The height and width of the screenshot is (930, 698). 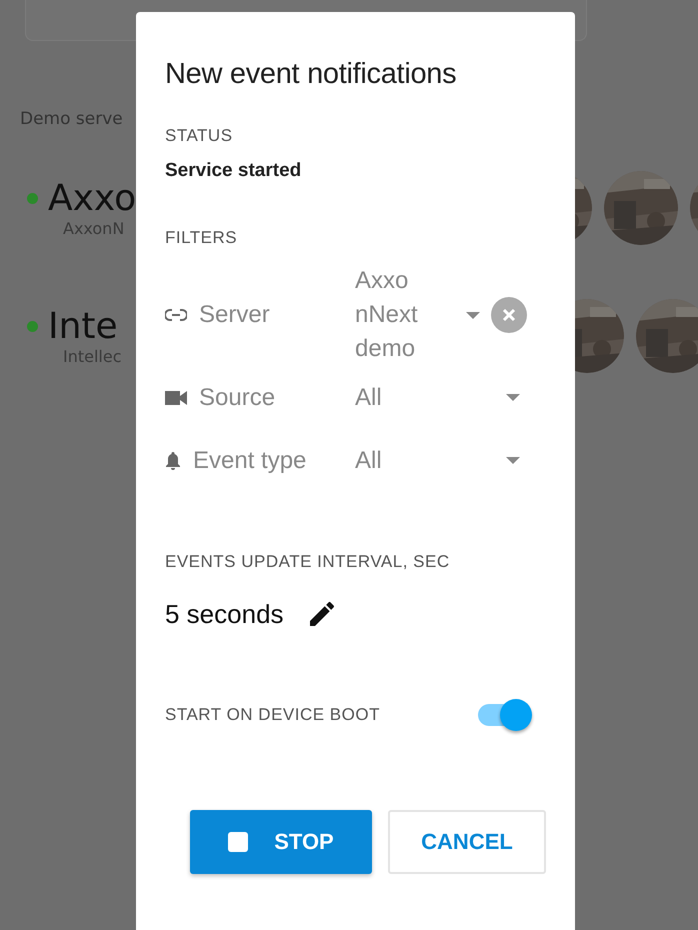 What do you see at coordinates (176, 397) in the screenshot?
I see `video-camera-icon` at bounding box center [176, 397].